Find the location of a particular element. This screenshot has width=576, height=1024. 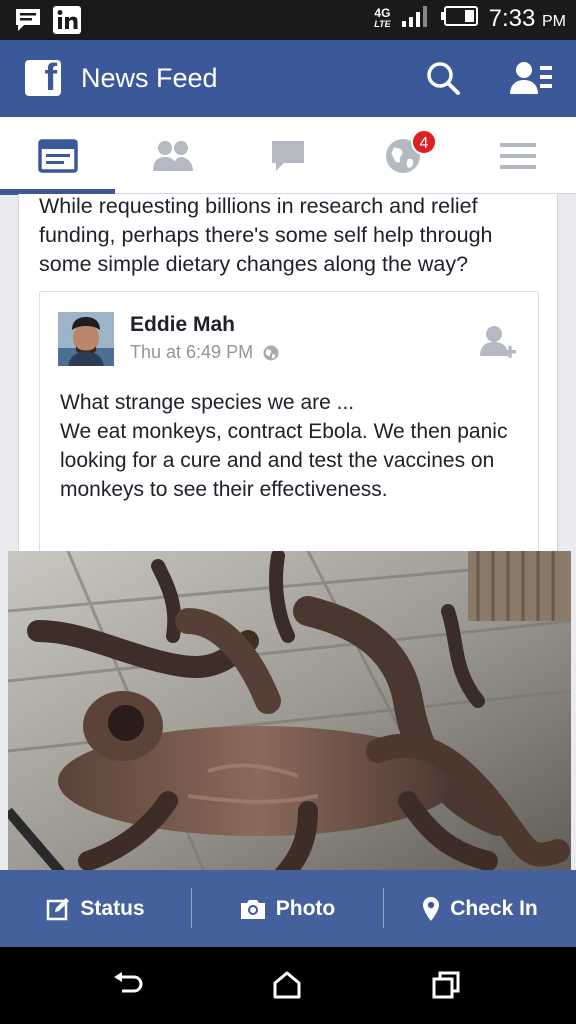

tab-friends is located at coordinates (172, 155).